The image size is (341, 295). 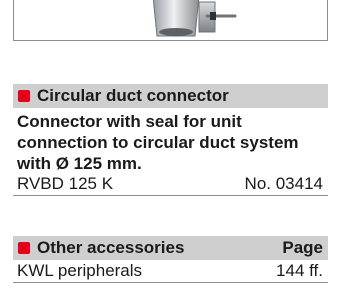 What do you see at coordinates (111, 247) in the screenshot?
I see `section-title: Other accessories` at bounding box center [111, 247].